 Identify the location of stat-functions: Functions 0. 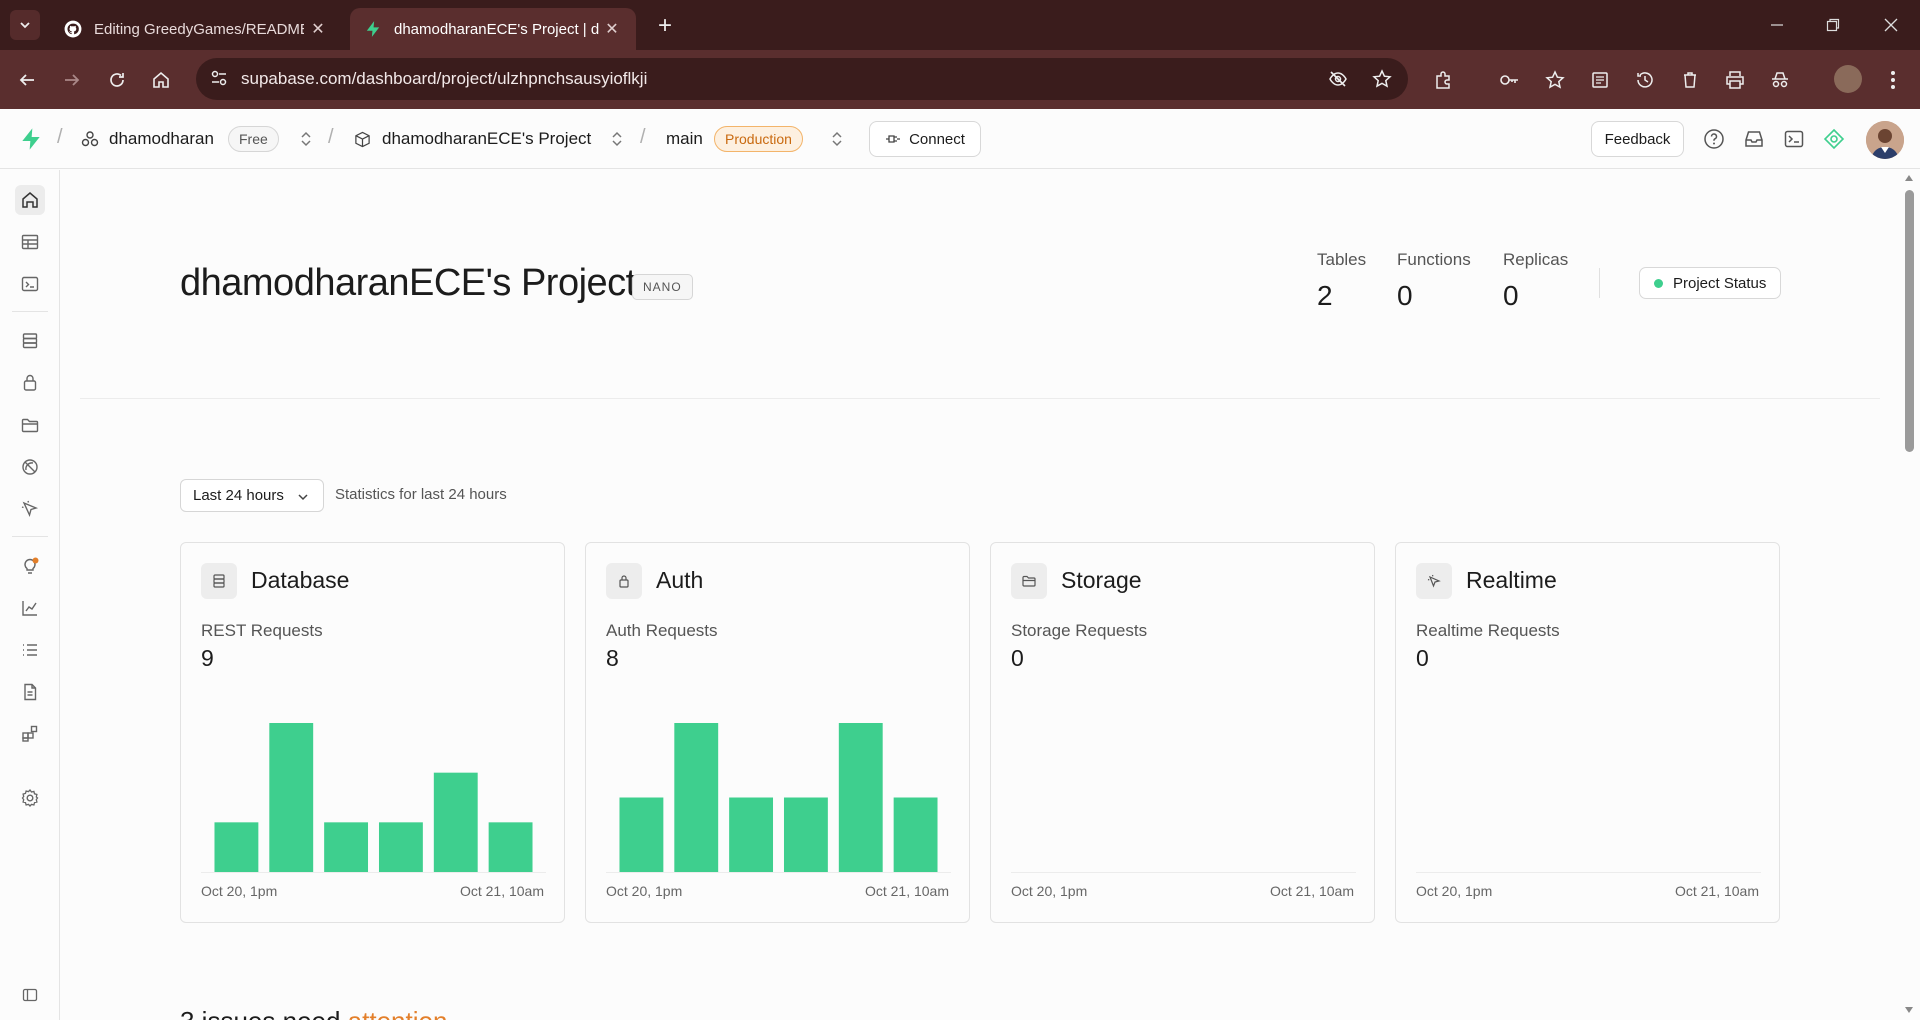
(1434, 281).